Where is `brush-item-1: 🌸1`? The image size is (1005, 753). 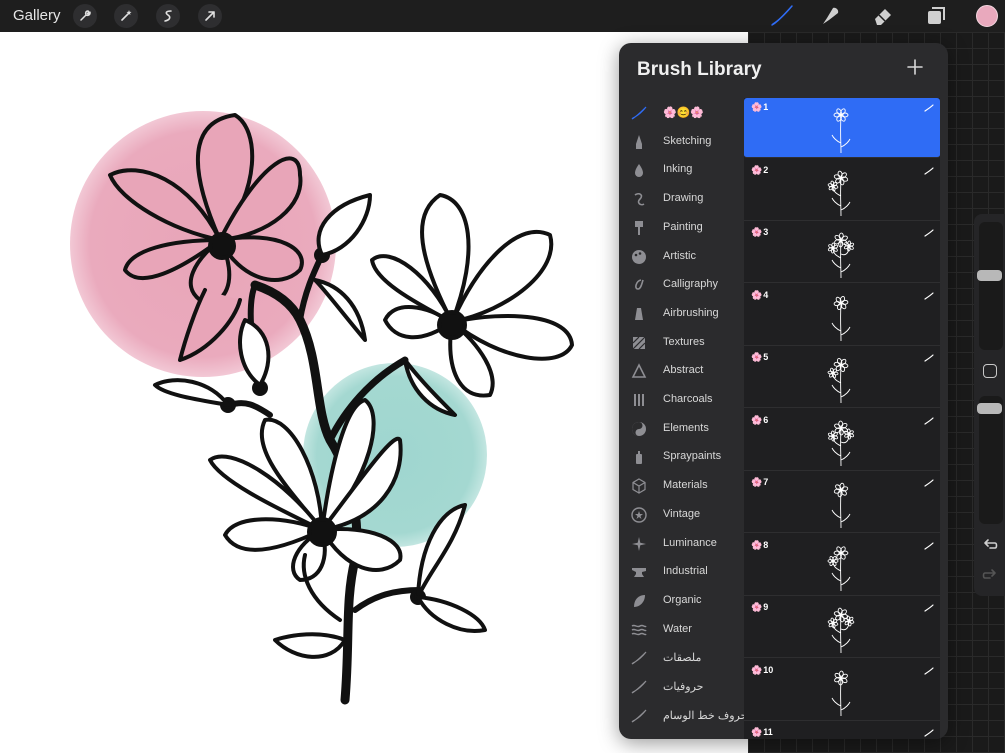 brush-item-1: 🌸1 is located at coordinates (842, 128).